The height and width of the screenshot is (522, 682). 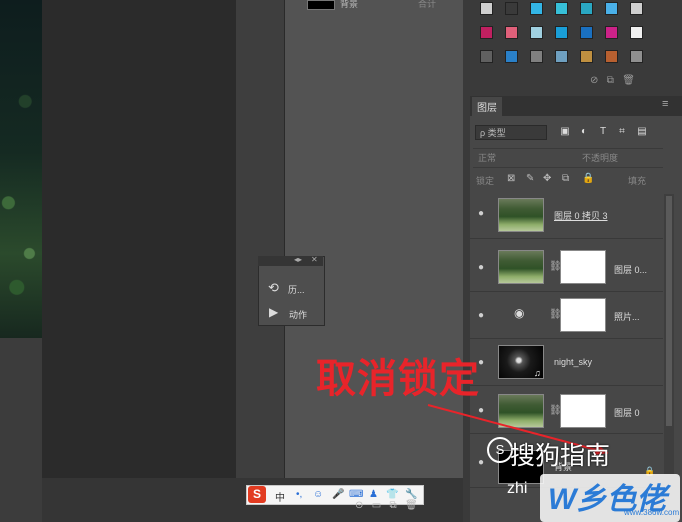 What do you see at coordinates (565, 178) in the screenshot?
I see `lock-artboard-icon: ⧉` at bounding box center [565, 178].